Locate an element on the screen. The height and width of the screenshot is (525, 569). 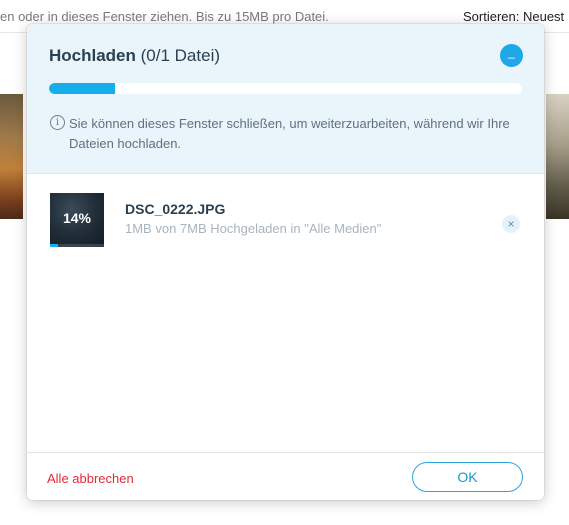
info-icon: i is located at coordinates (57, 122).